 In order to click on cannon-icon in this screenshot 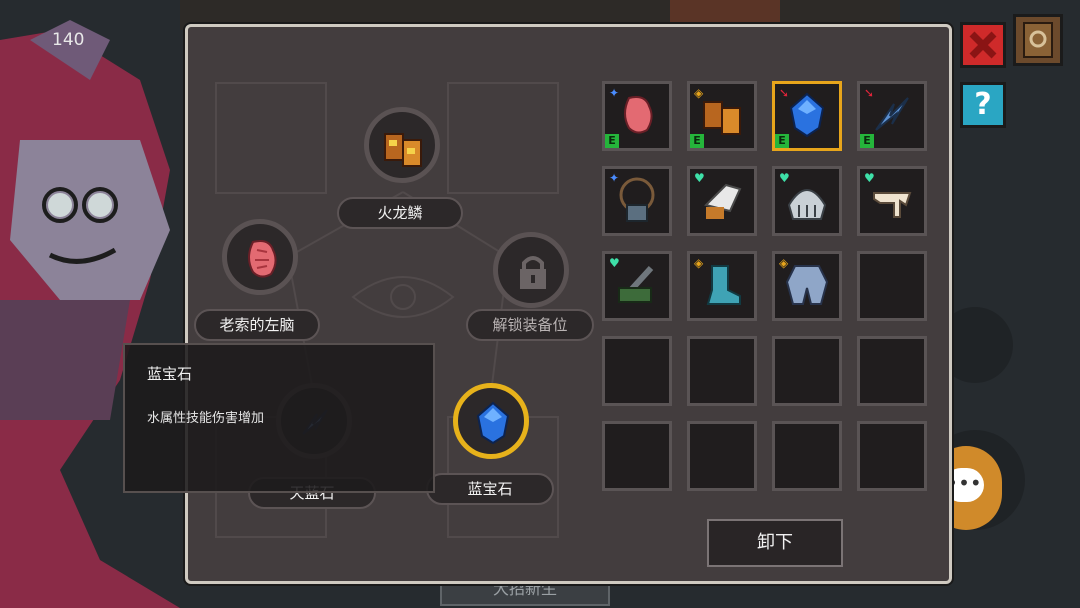, I will do `click(636, 284)`.